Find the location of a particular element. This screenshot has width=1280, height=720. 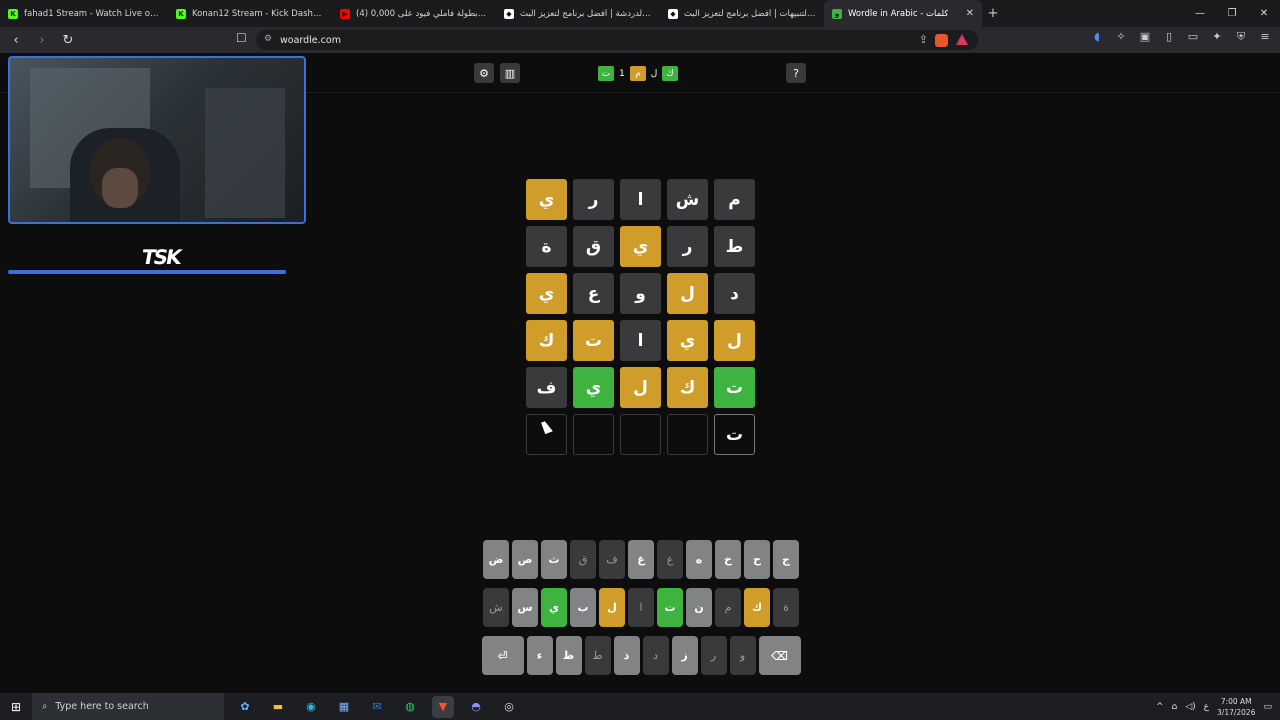

edge-icon: ◉ is located at coordinates (311, 707).